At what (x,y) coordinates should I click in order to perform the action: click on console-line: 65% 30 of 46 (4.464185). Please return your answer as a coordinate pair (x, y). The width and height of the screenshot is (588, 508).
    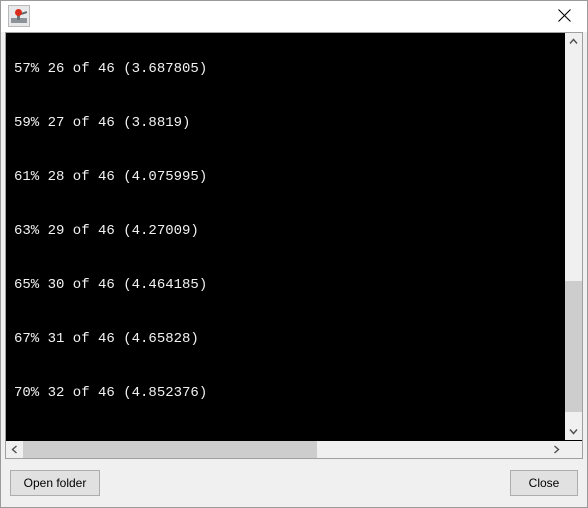
    Looking at the image, I should click on (111, 285).